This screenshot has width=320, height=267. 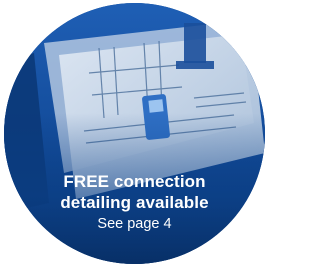 What do you see at coordinates (134, 202) in the screenshot?
I see `headline-line-2: detailing available` at bounding box center [134, 202].